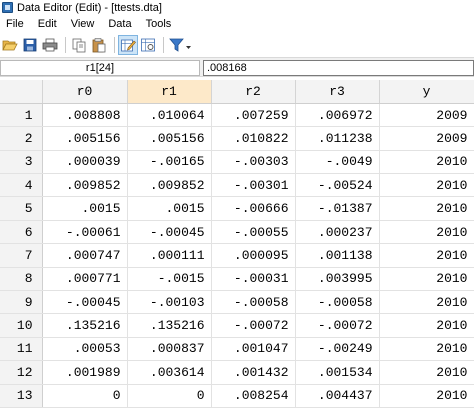 The height and width of the screenshot is (412, 474). I want to click on row-number: 11, so click(21, 349).